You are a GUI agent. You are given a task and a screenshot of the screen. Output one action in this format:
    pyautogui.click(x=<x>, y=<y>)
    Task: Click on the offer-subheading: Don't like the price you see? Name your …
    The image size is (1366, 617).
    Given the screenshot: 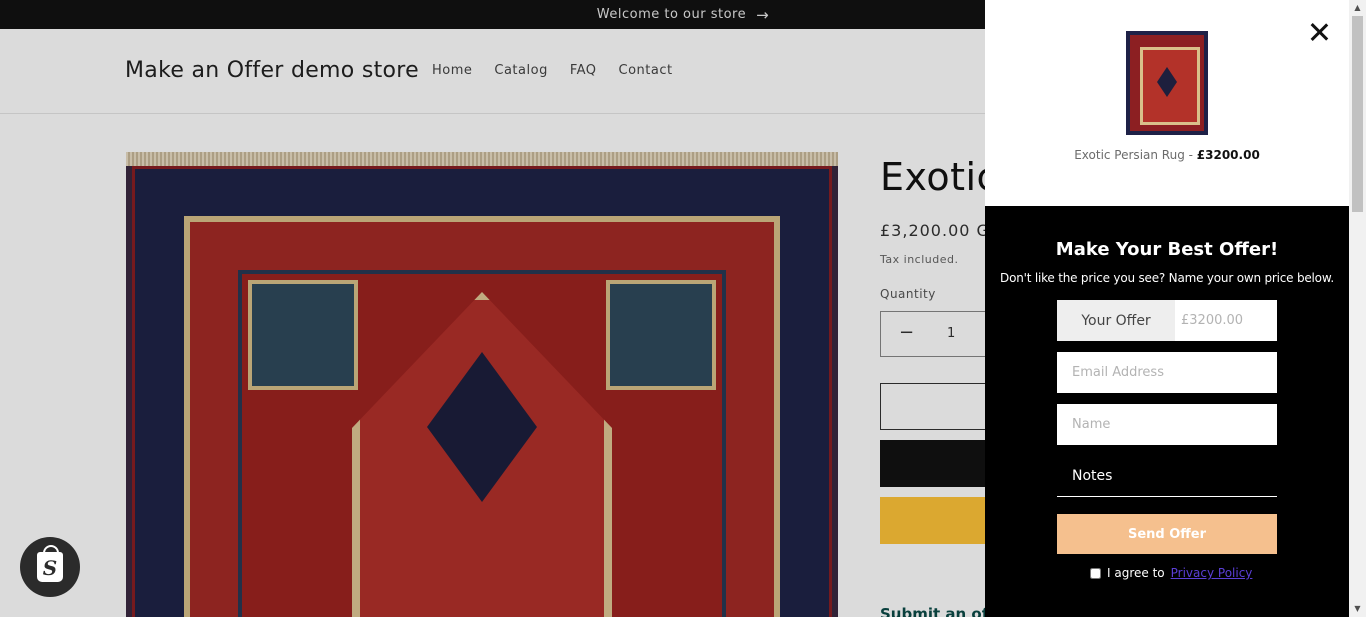 What is the action you would take?
    pyautogui.click(x=1167, y=278)
    